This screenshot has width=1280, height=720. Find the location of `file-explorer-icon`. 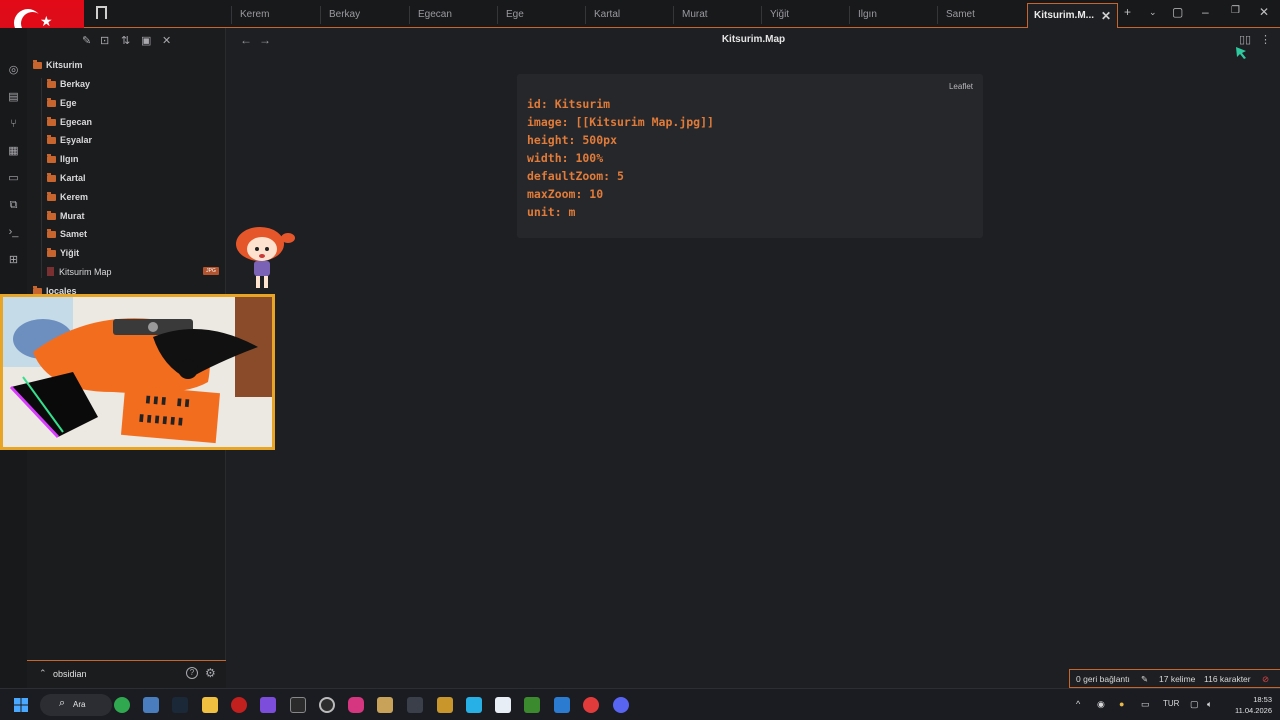

file-explorer-icon is located at coordinates (210, 705).